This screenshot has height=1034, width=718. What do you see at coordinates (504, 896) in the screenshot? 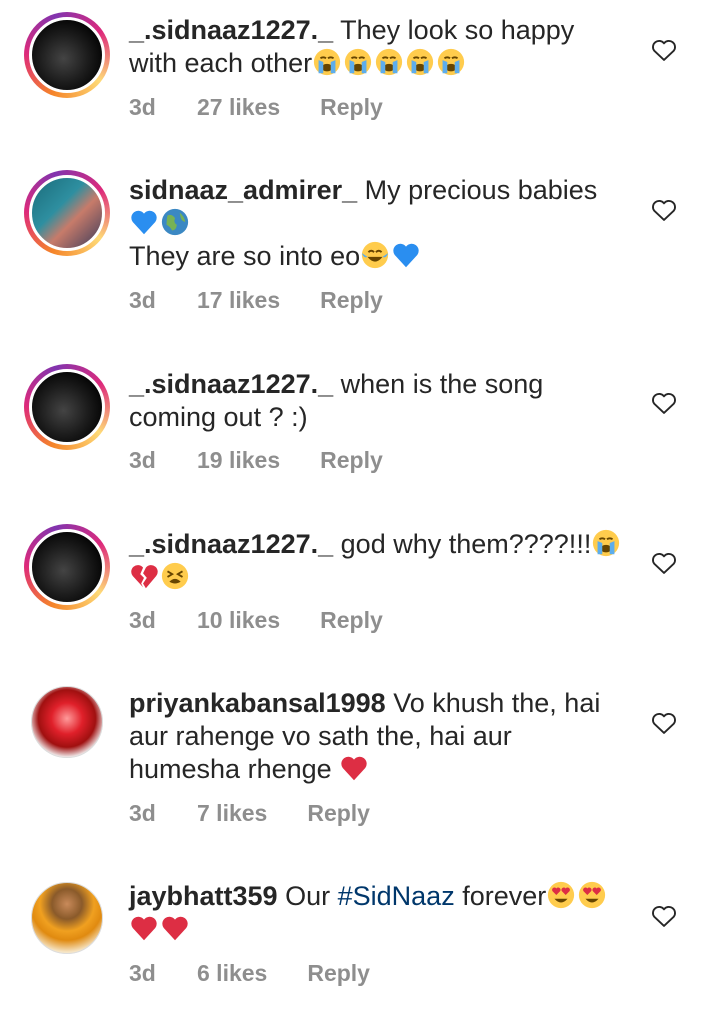
I see `comment-body-after: forever` at bounding box center [504, 896].